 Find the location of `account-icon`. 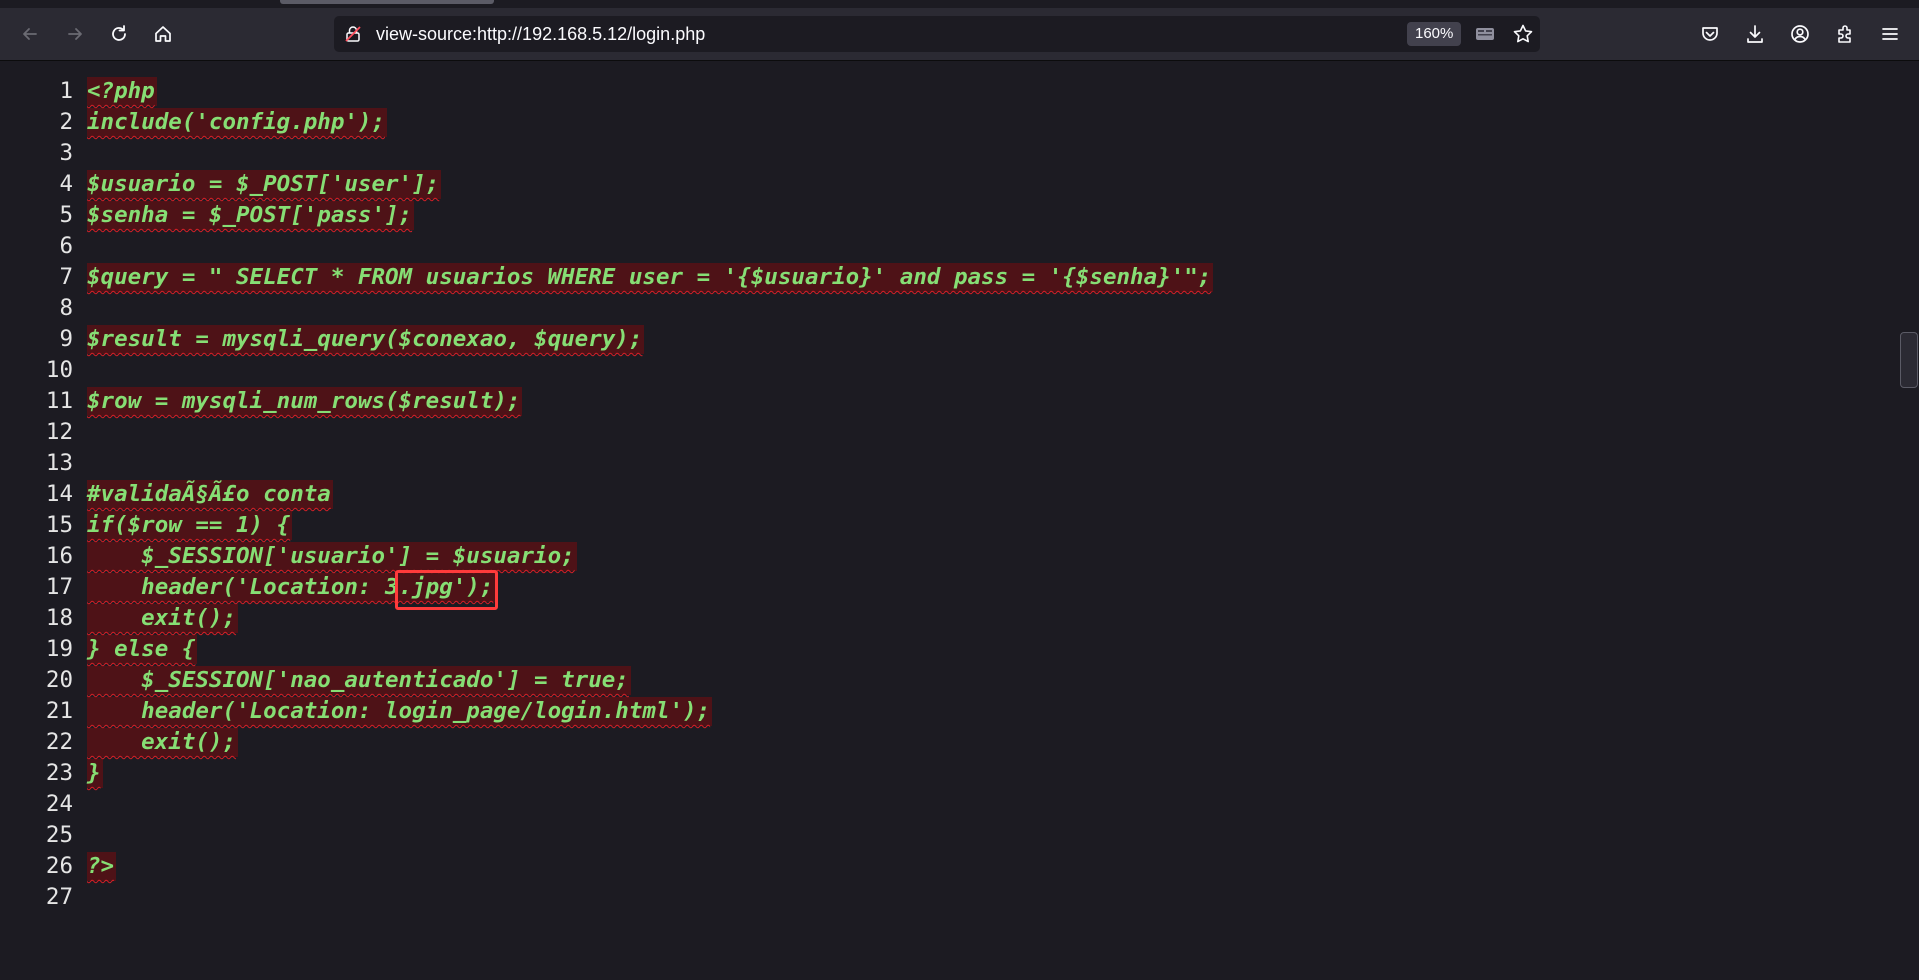

account-icon is located at coordinates (1800, 34).